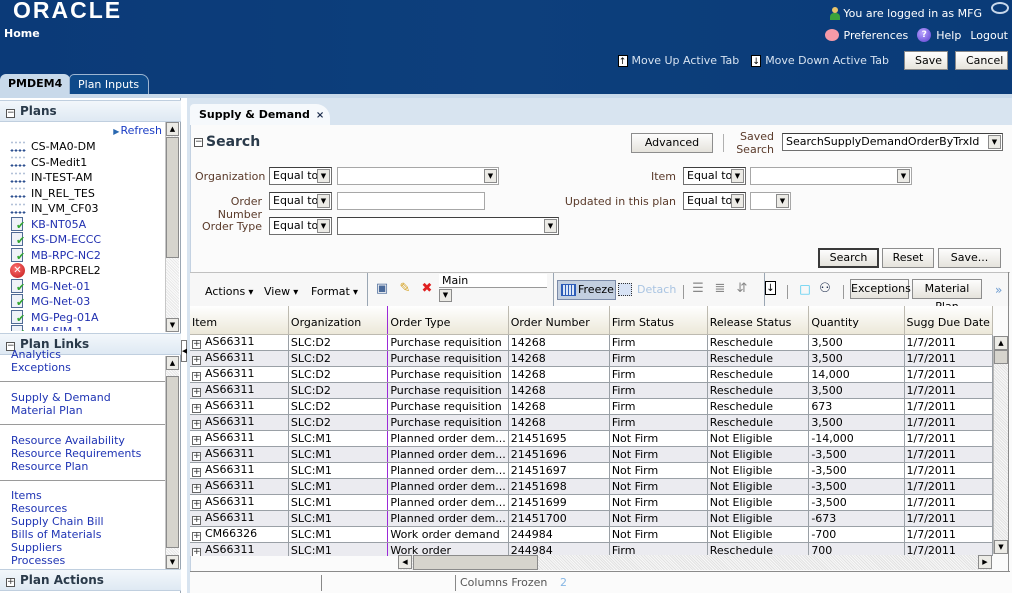 This screenshot has height=593, width=1012. What do you see at coordinates (825, 289) in the screenshot?
I see `find-binoculars-icon: ⚇` at bounding box center [825, 289].